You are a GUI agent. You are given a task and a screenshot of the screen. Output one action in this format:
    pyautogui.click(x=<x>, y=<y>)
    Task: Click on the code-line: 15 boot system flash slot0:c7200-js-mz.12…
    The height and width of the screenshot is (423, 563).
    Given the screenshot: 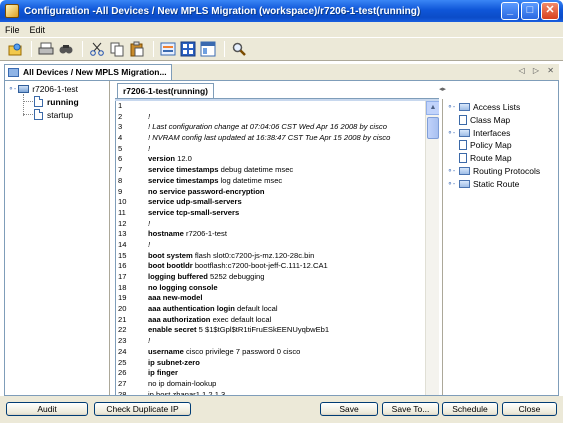 What is the action you would take?
    pyautogui.click(x=270, y=256)
    